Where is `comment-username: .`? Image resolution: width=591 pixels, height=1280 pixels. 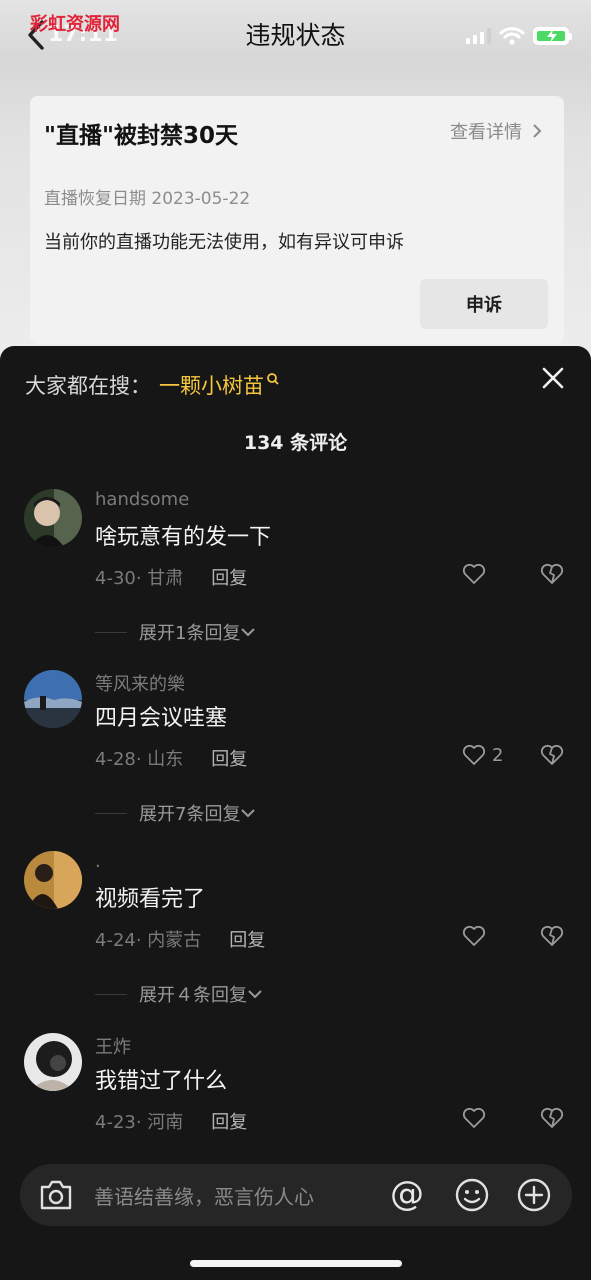
comment-username: . is located at coordinates (98, 861).